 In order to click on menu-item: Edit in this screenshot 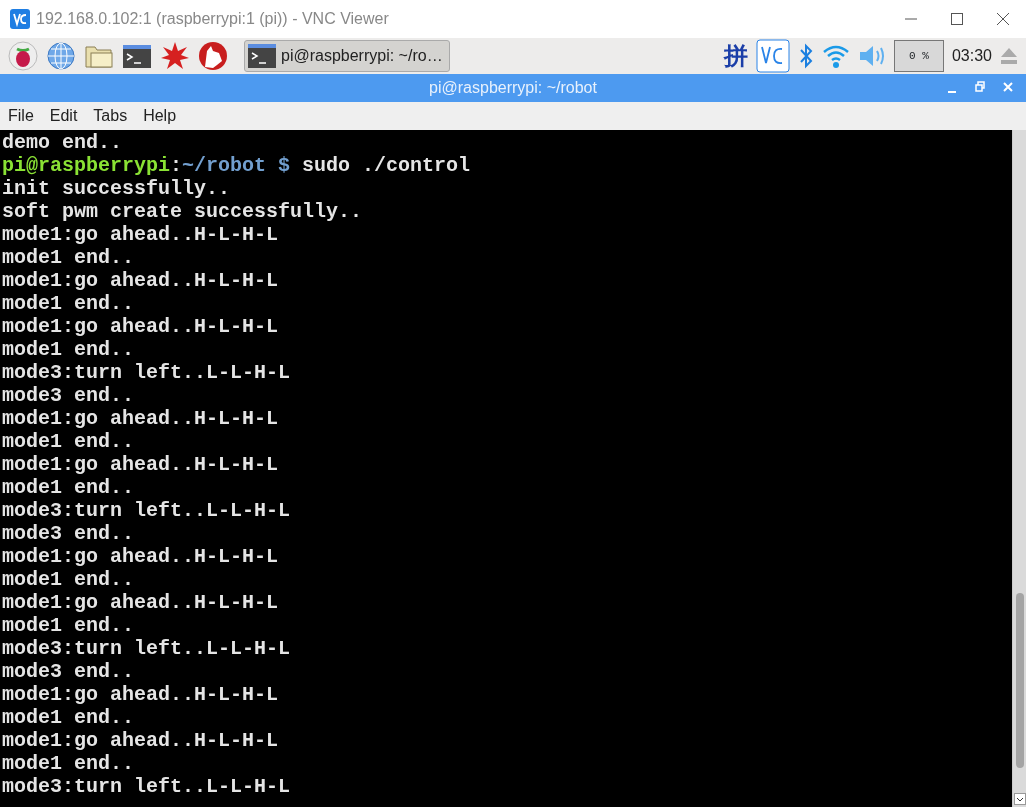, I will do `click(63, 116)`.